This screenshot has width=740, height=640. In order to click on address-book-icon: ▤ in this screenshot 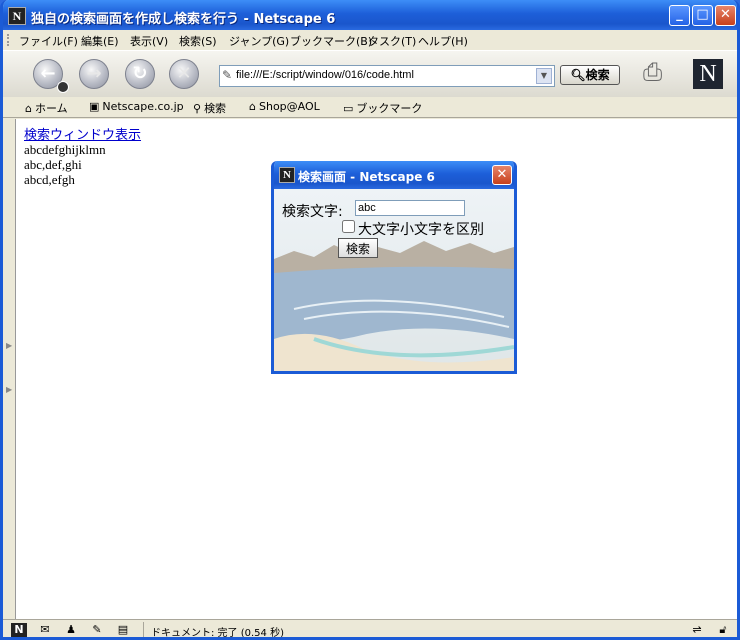, I will do `click(123, 630)`.